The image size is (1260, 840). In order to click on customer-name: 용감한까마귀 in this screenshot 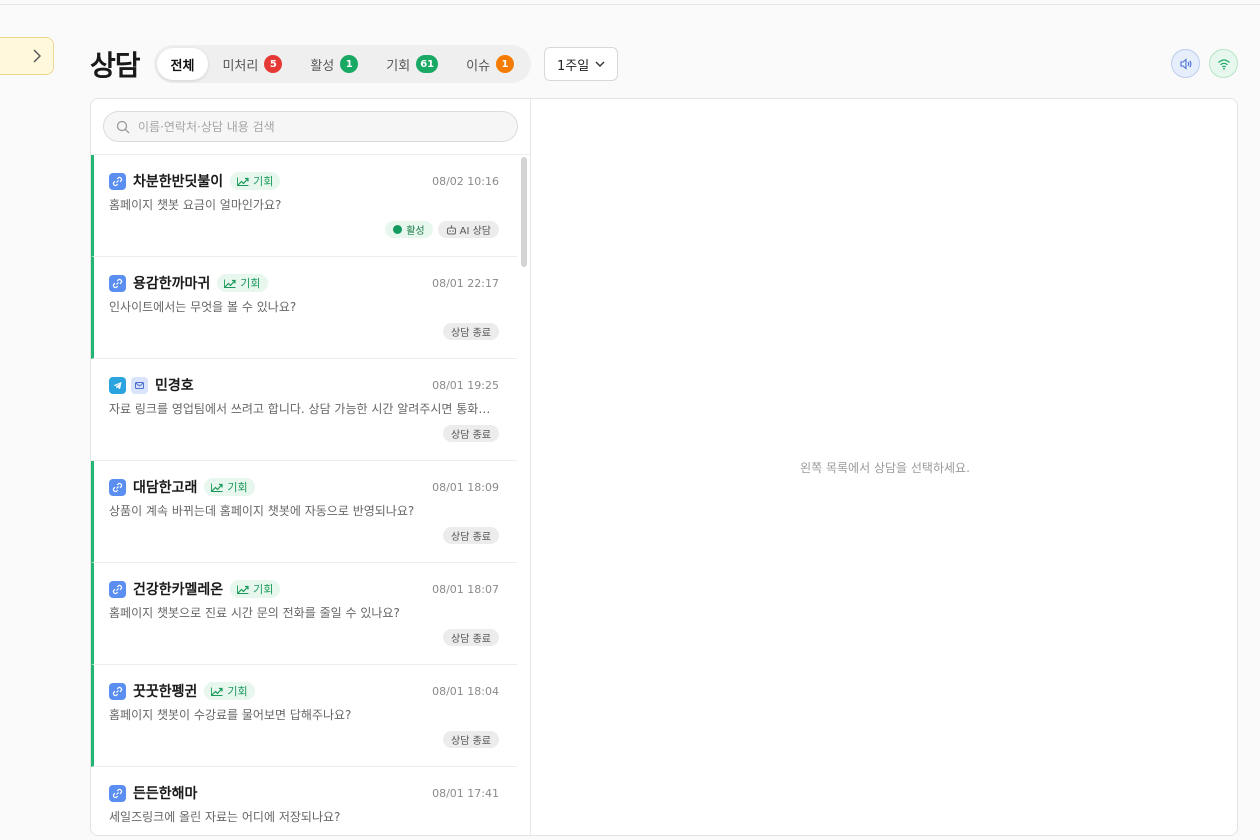, I will do `click(172, 284)`.